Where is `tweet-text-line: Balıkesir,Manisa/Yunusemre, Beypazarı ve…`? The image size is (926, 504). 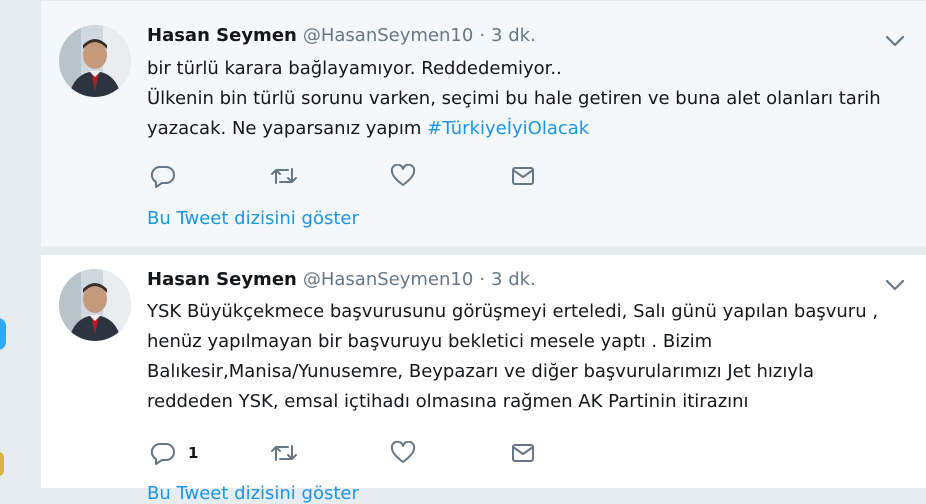 tweet-text-line: Balıkesir,Manisa/Yunusemre, Beypazarı ve… is located at coordinates (481, 371).